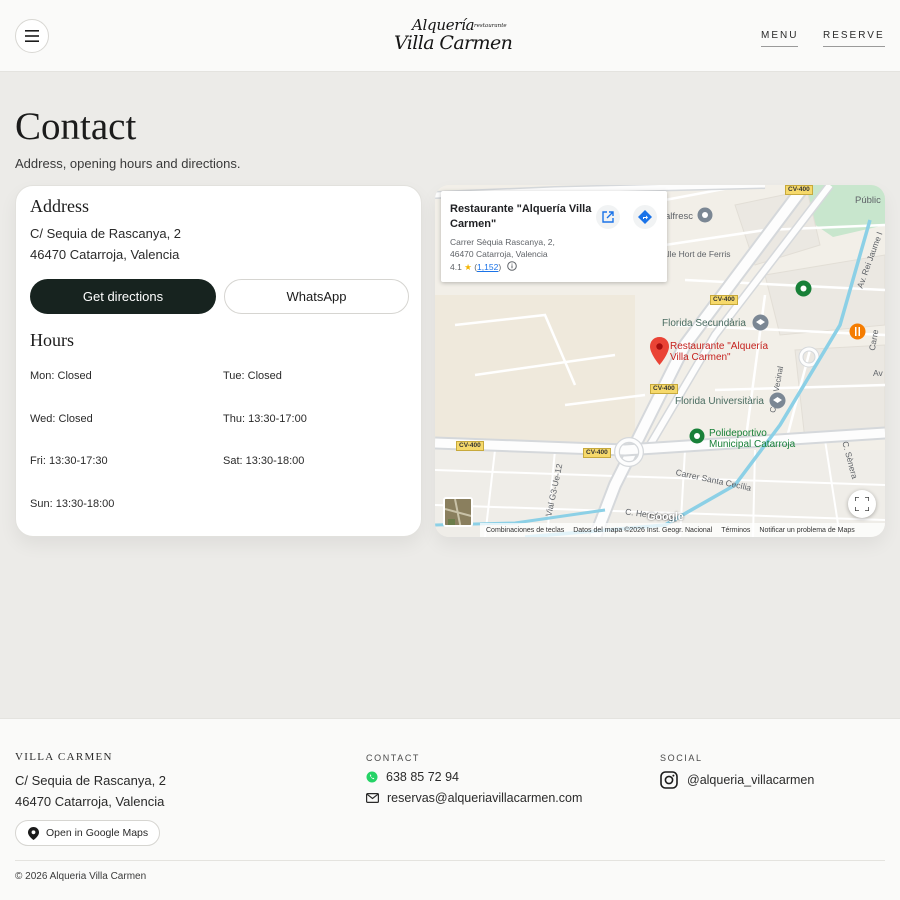 This screenshot has height=900, width=900. What do you see at coordinates (665, 517) in the screenshot?
I see `google-logo: Google` at bounding box center [665, 517].